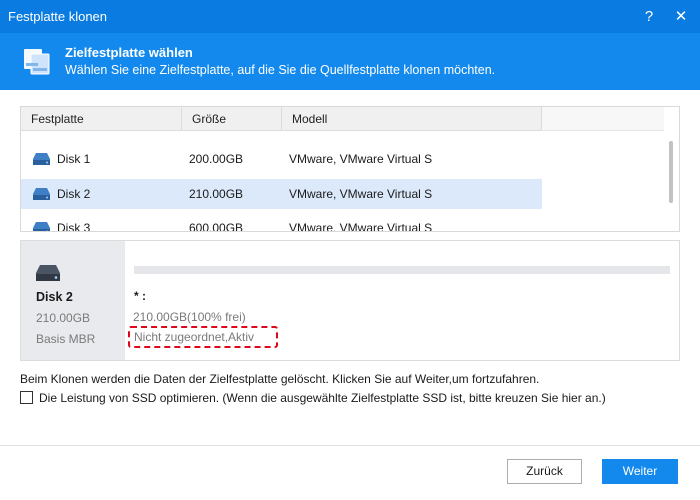 Image resolution: width=700 pixels, height=500 pixels. I want to click on scrollbar-thumb, so click(671, 172).